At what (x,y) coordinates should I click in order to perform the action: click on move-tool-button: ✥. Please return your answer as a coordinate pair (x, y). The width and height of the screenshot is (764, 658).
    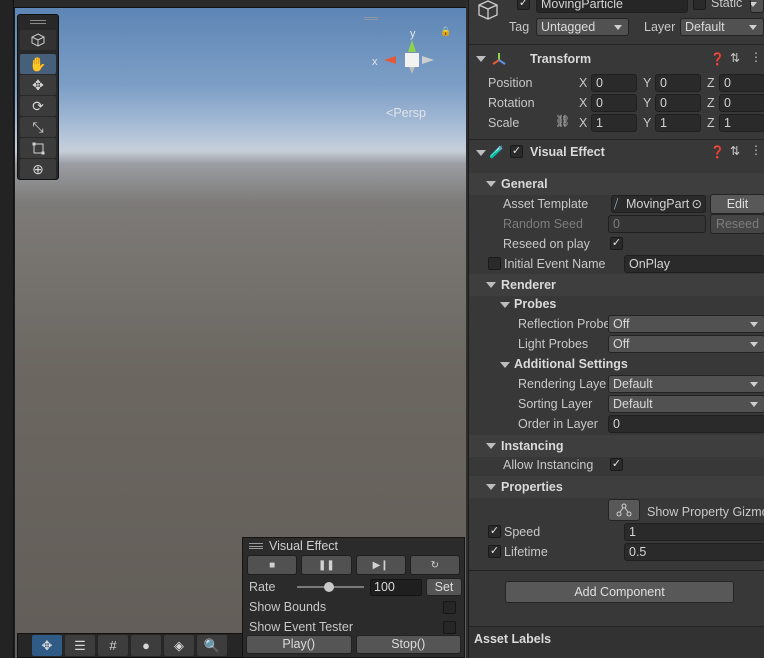
    Looking at the image, I should click on (38, 85).